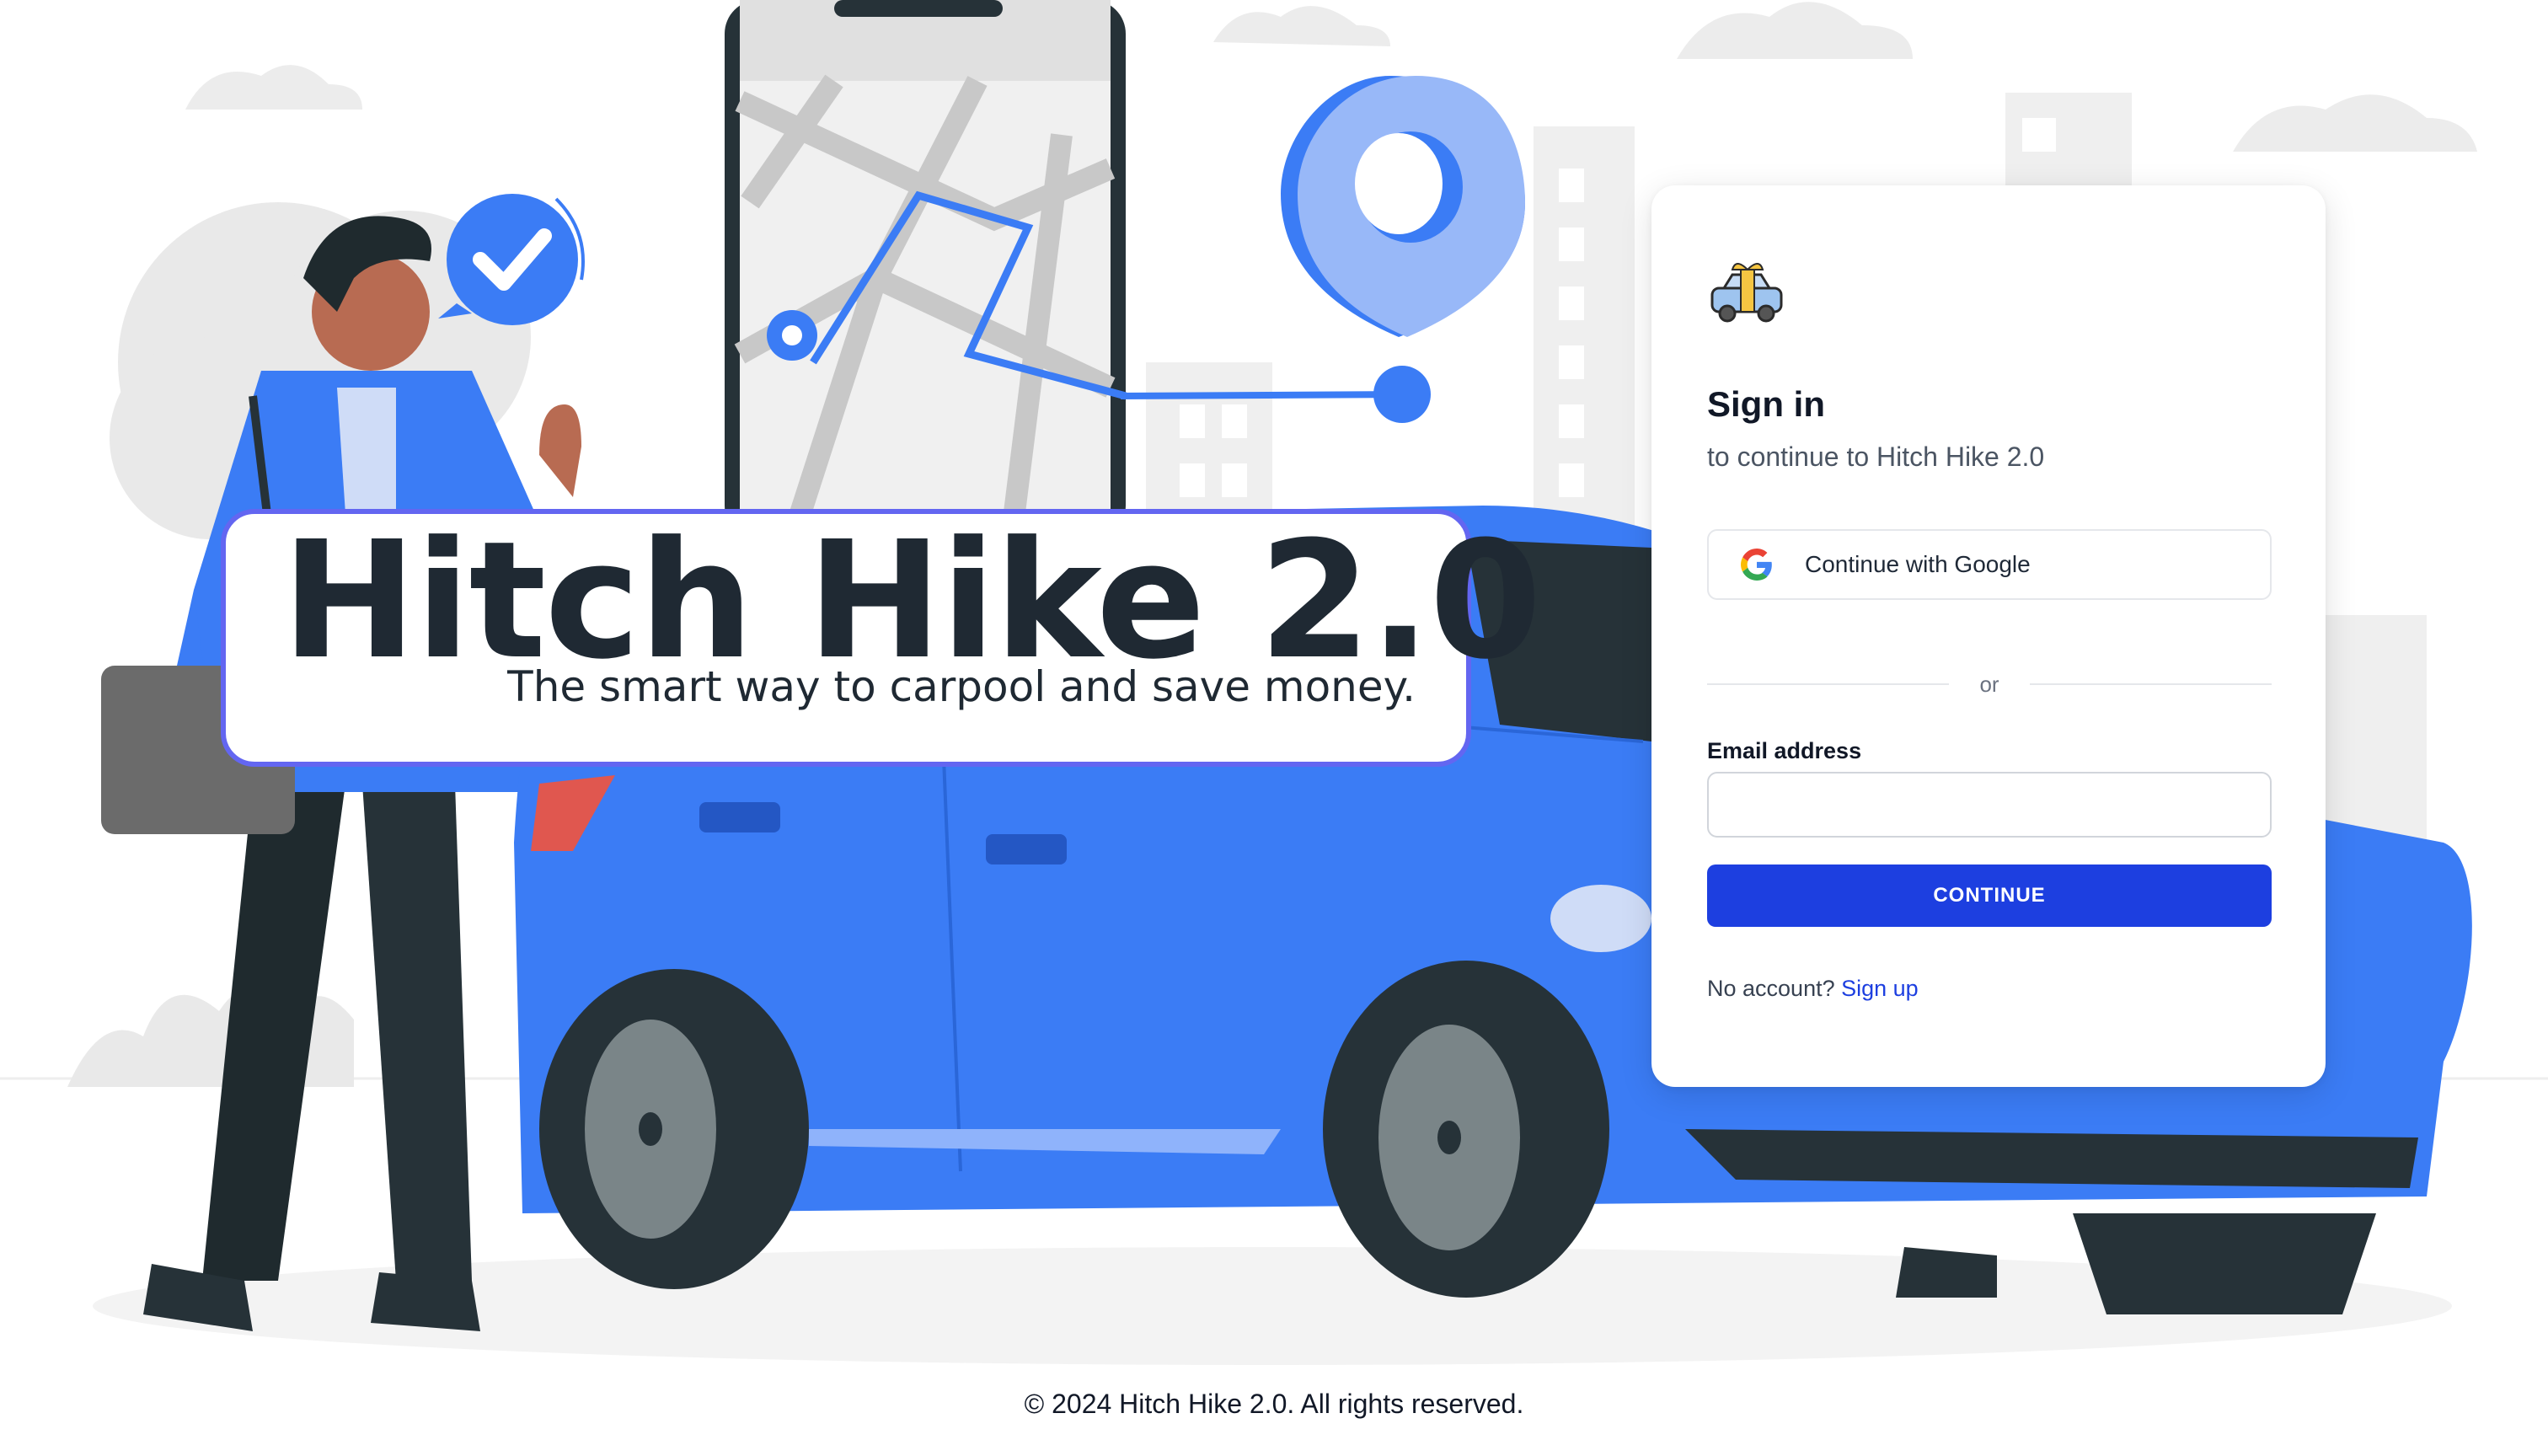  Describe the element at coordinates (1771, 988) in the screenshot. I see `no-account-text: No account?` at that location.